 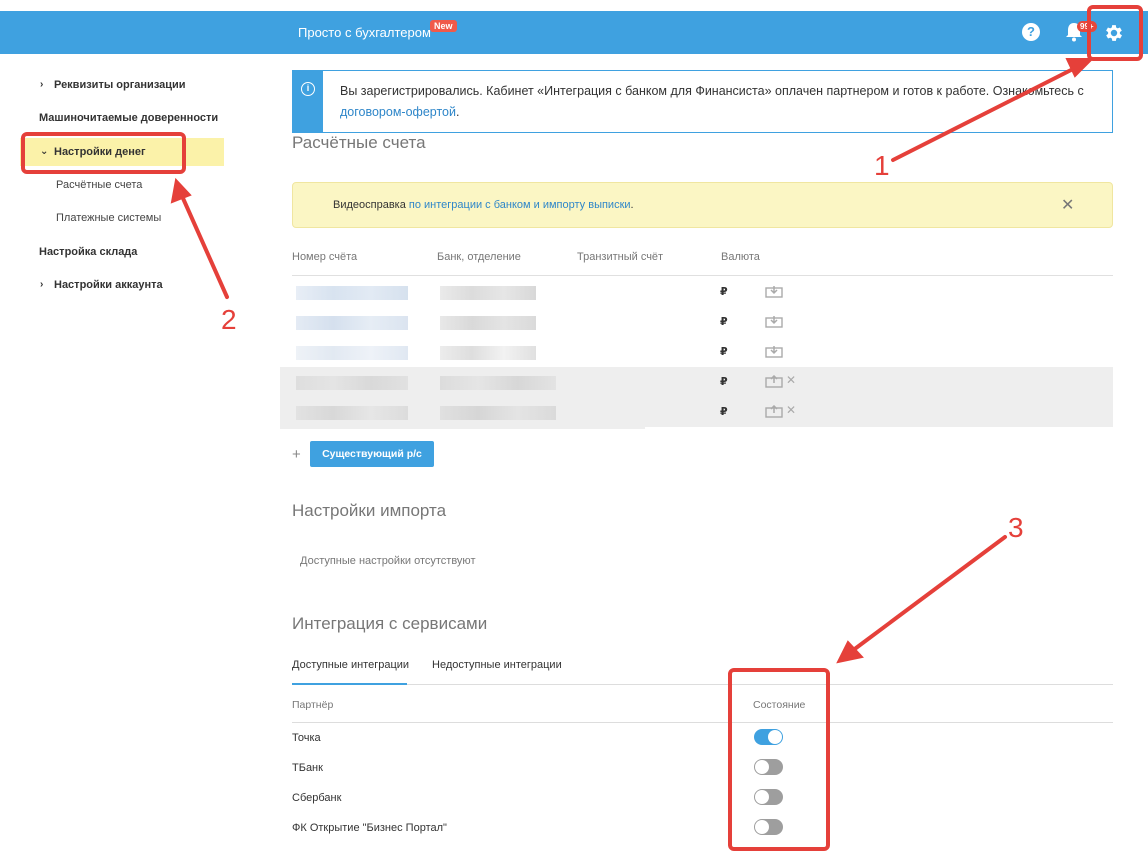 I want to click on top-bar: Просто с бухгалтером New ? 99+, so click(x=574, y=32).